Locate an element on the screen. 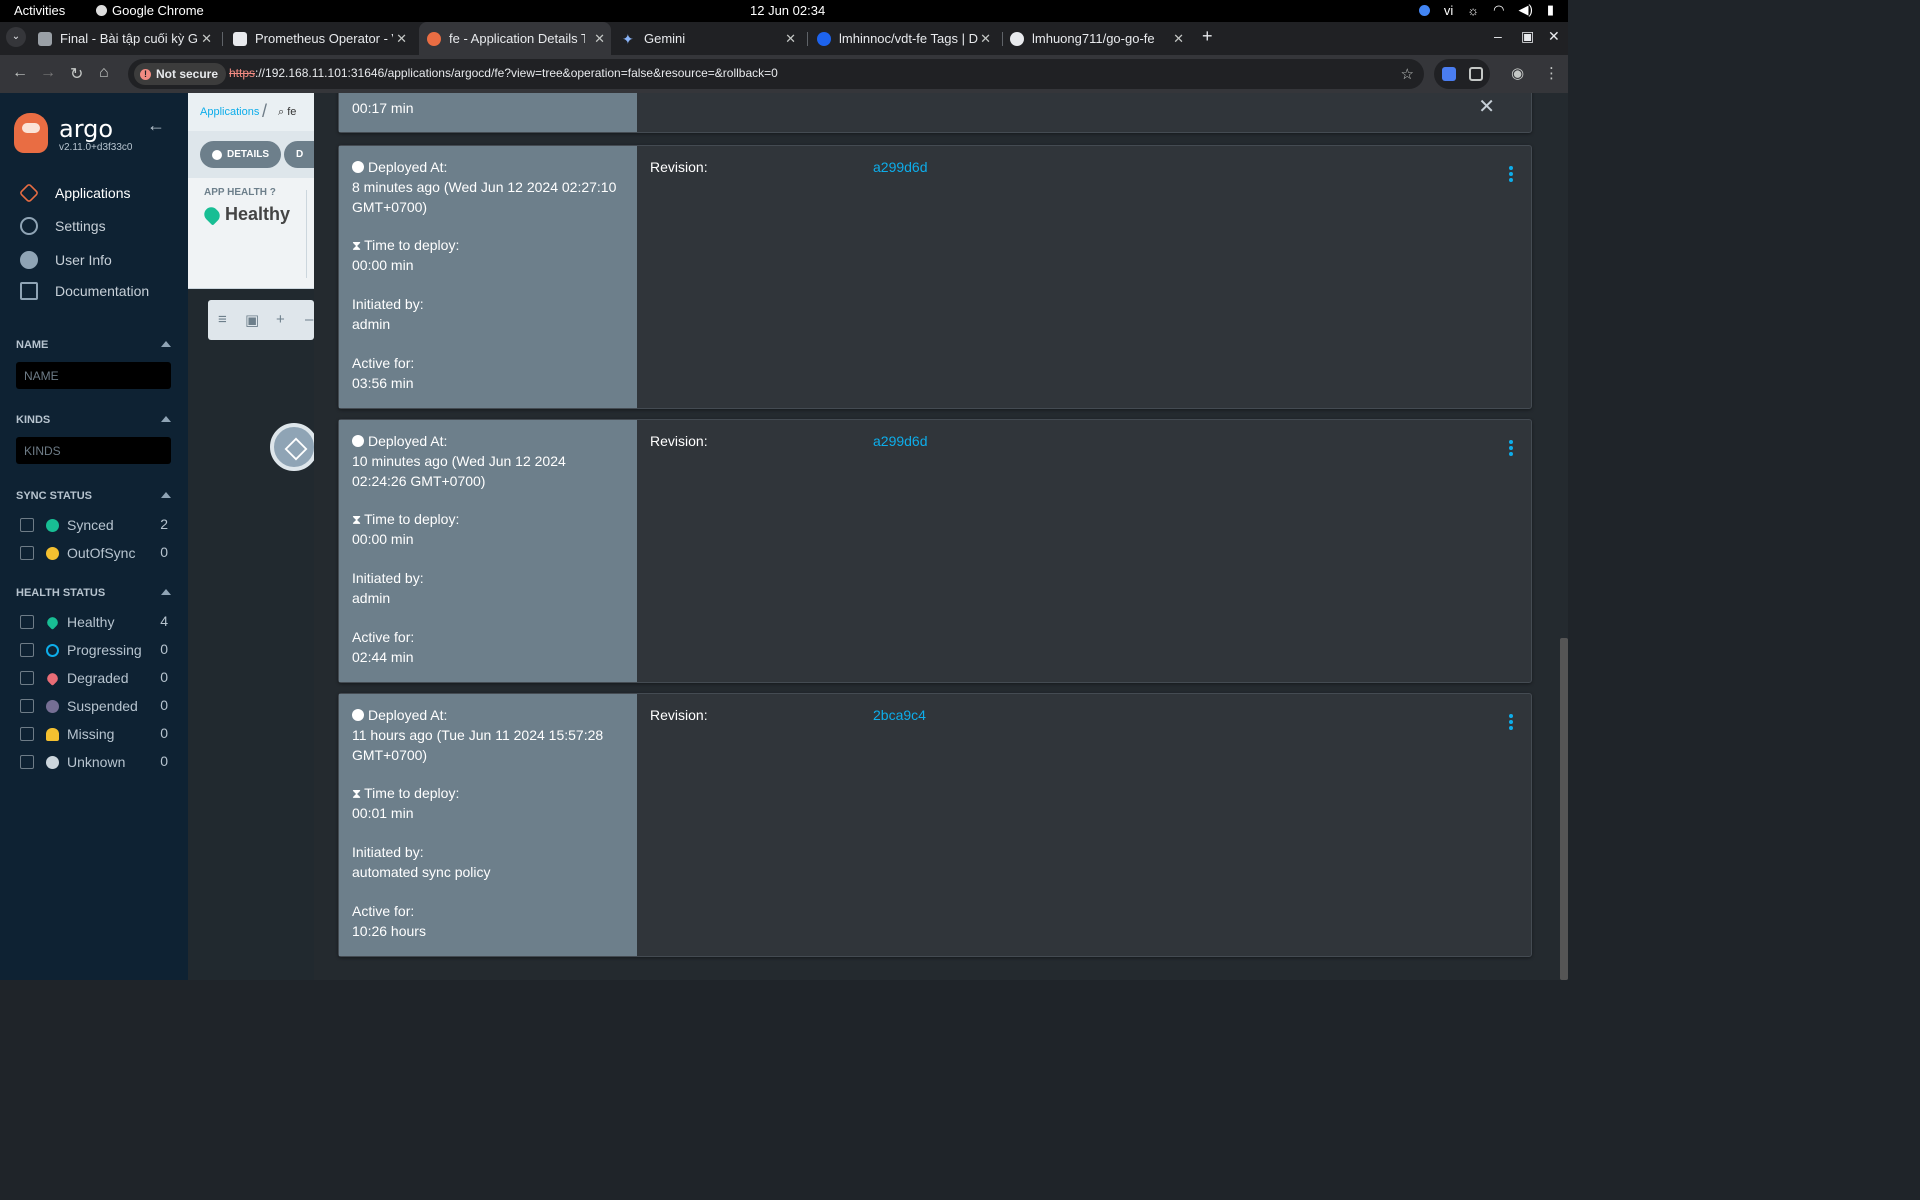 Image resolution: width=1920 pixels, height=1200 pixels. filter-outofsync: OutOfSync 0 is located at coordinates (94, 553).